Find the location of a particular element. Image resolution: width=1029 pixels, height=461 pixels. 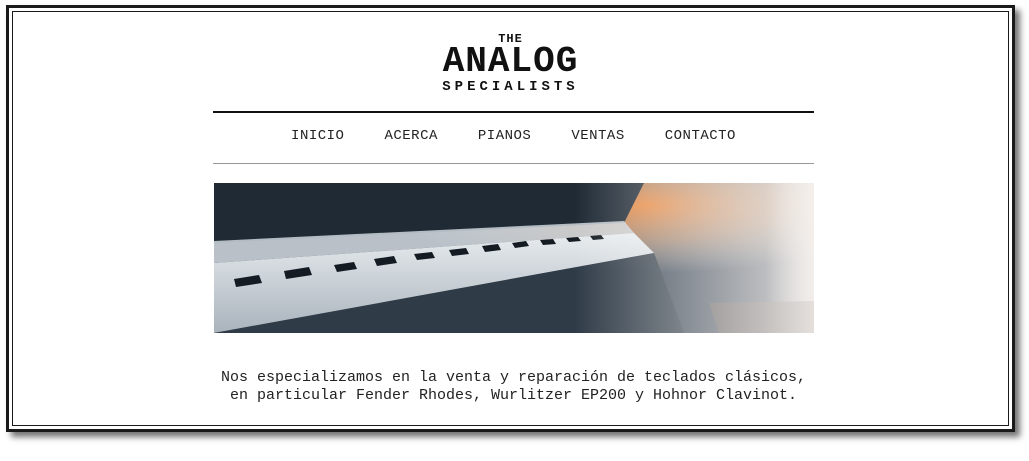

logo-sub: SPECIALISTS is located at coordinates (510, 87).